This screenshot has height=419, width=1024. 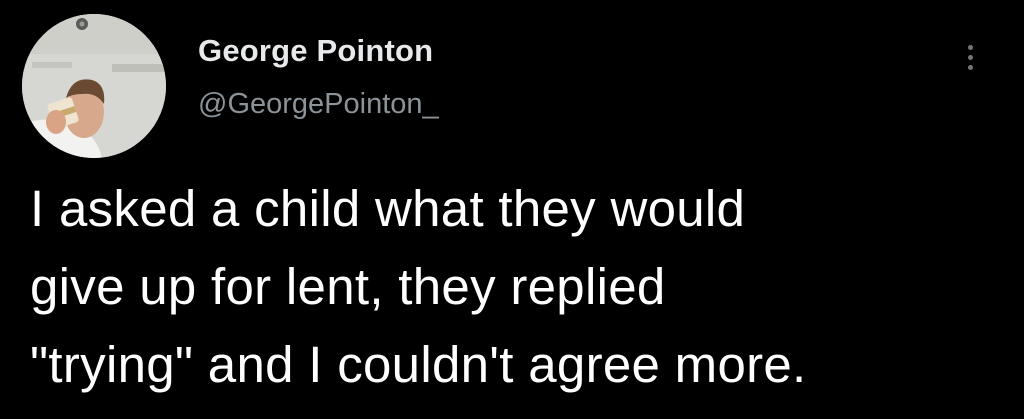 I want to click on author-display-name: George Pointon, so click(x=318, y=51).